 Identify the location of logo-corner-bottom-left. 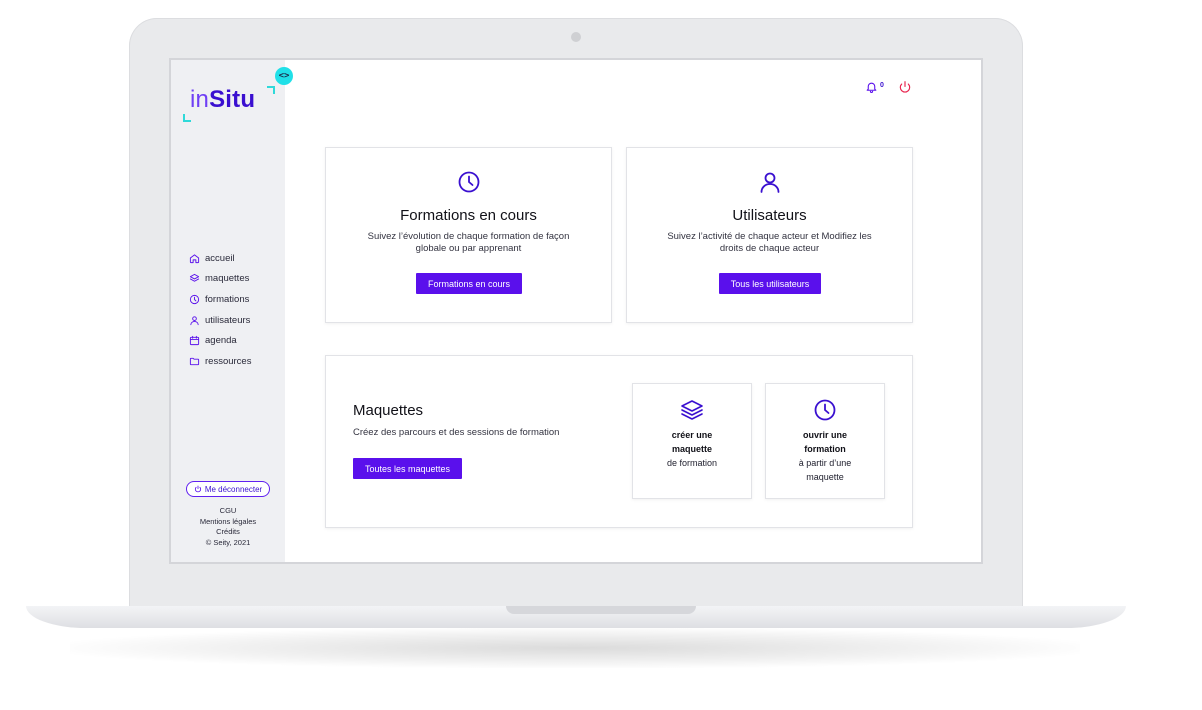
(187, 118).